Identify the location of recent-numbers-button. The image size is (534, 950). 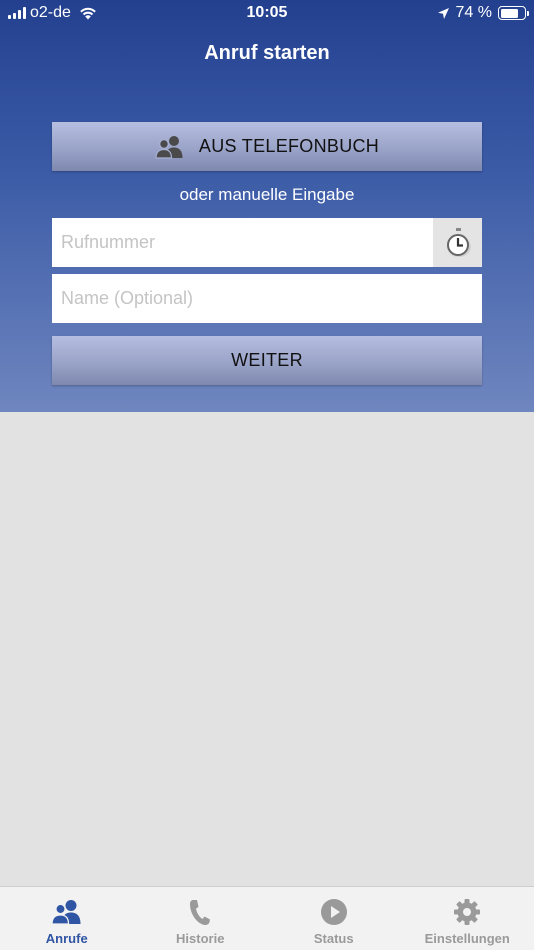
(457, 242).